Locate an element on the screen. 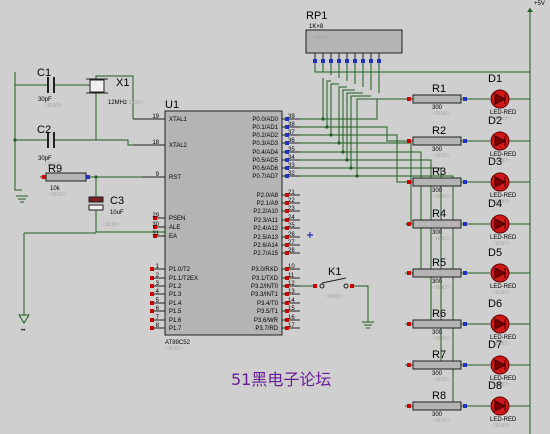  pin-name: P2.3/A11 is located at coordinates (266, 221).